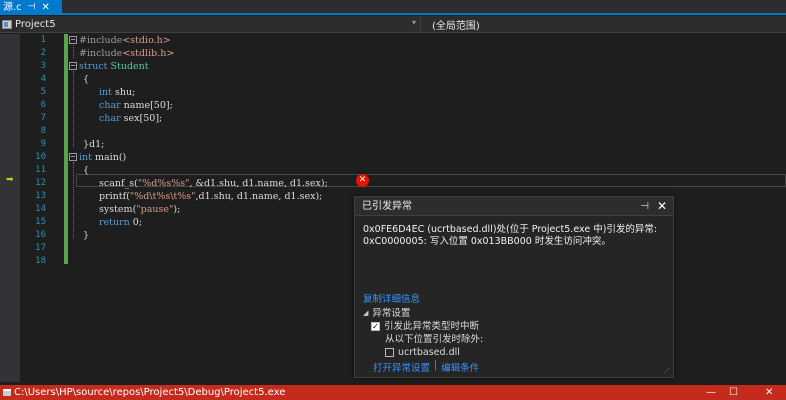 The width and height of the screenshot is (786, 400). I want to click on project-icon, so click(7, 24).